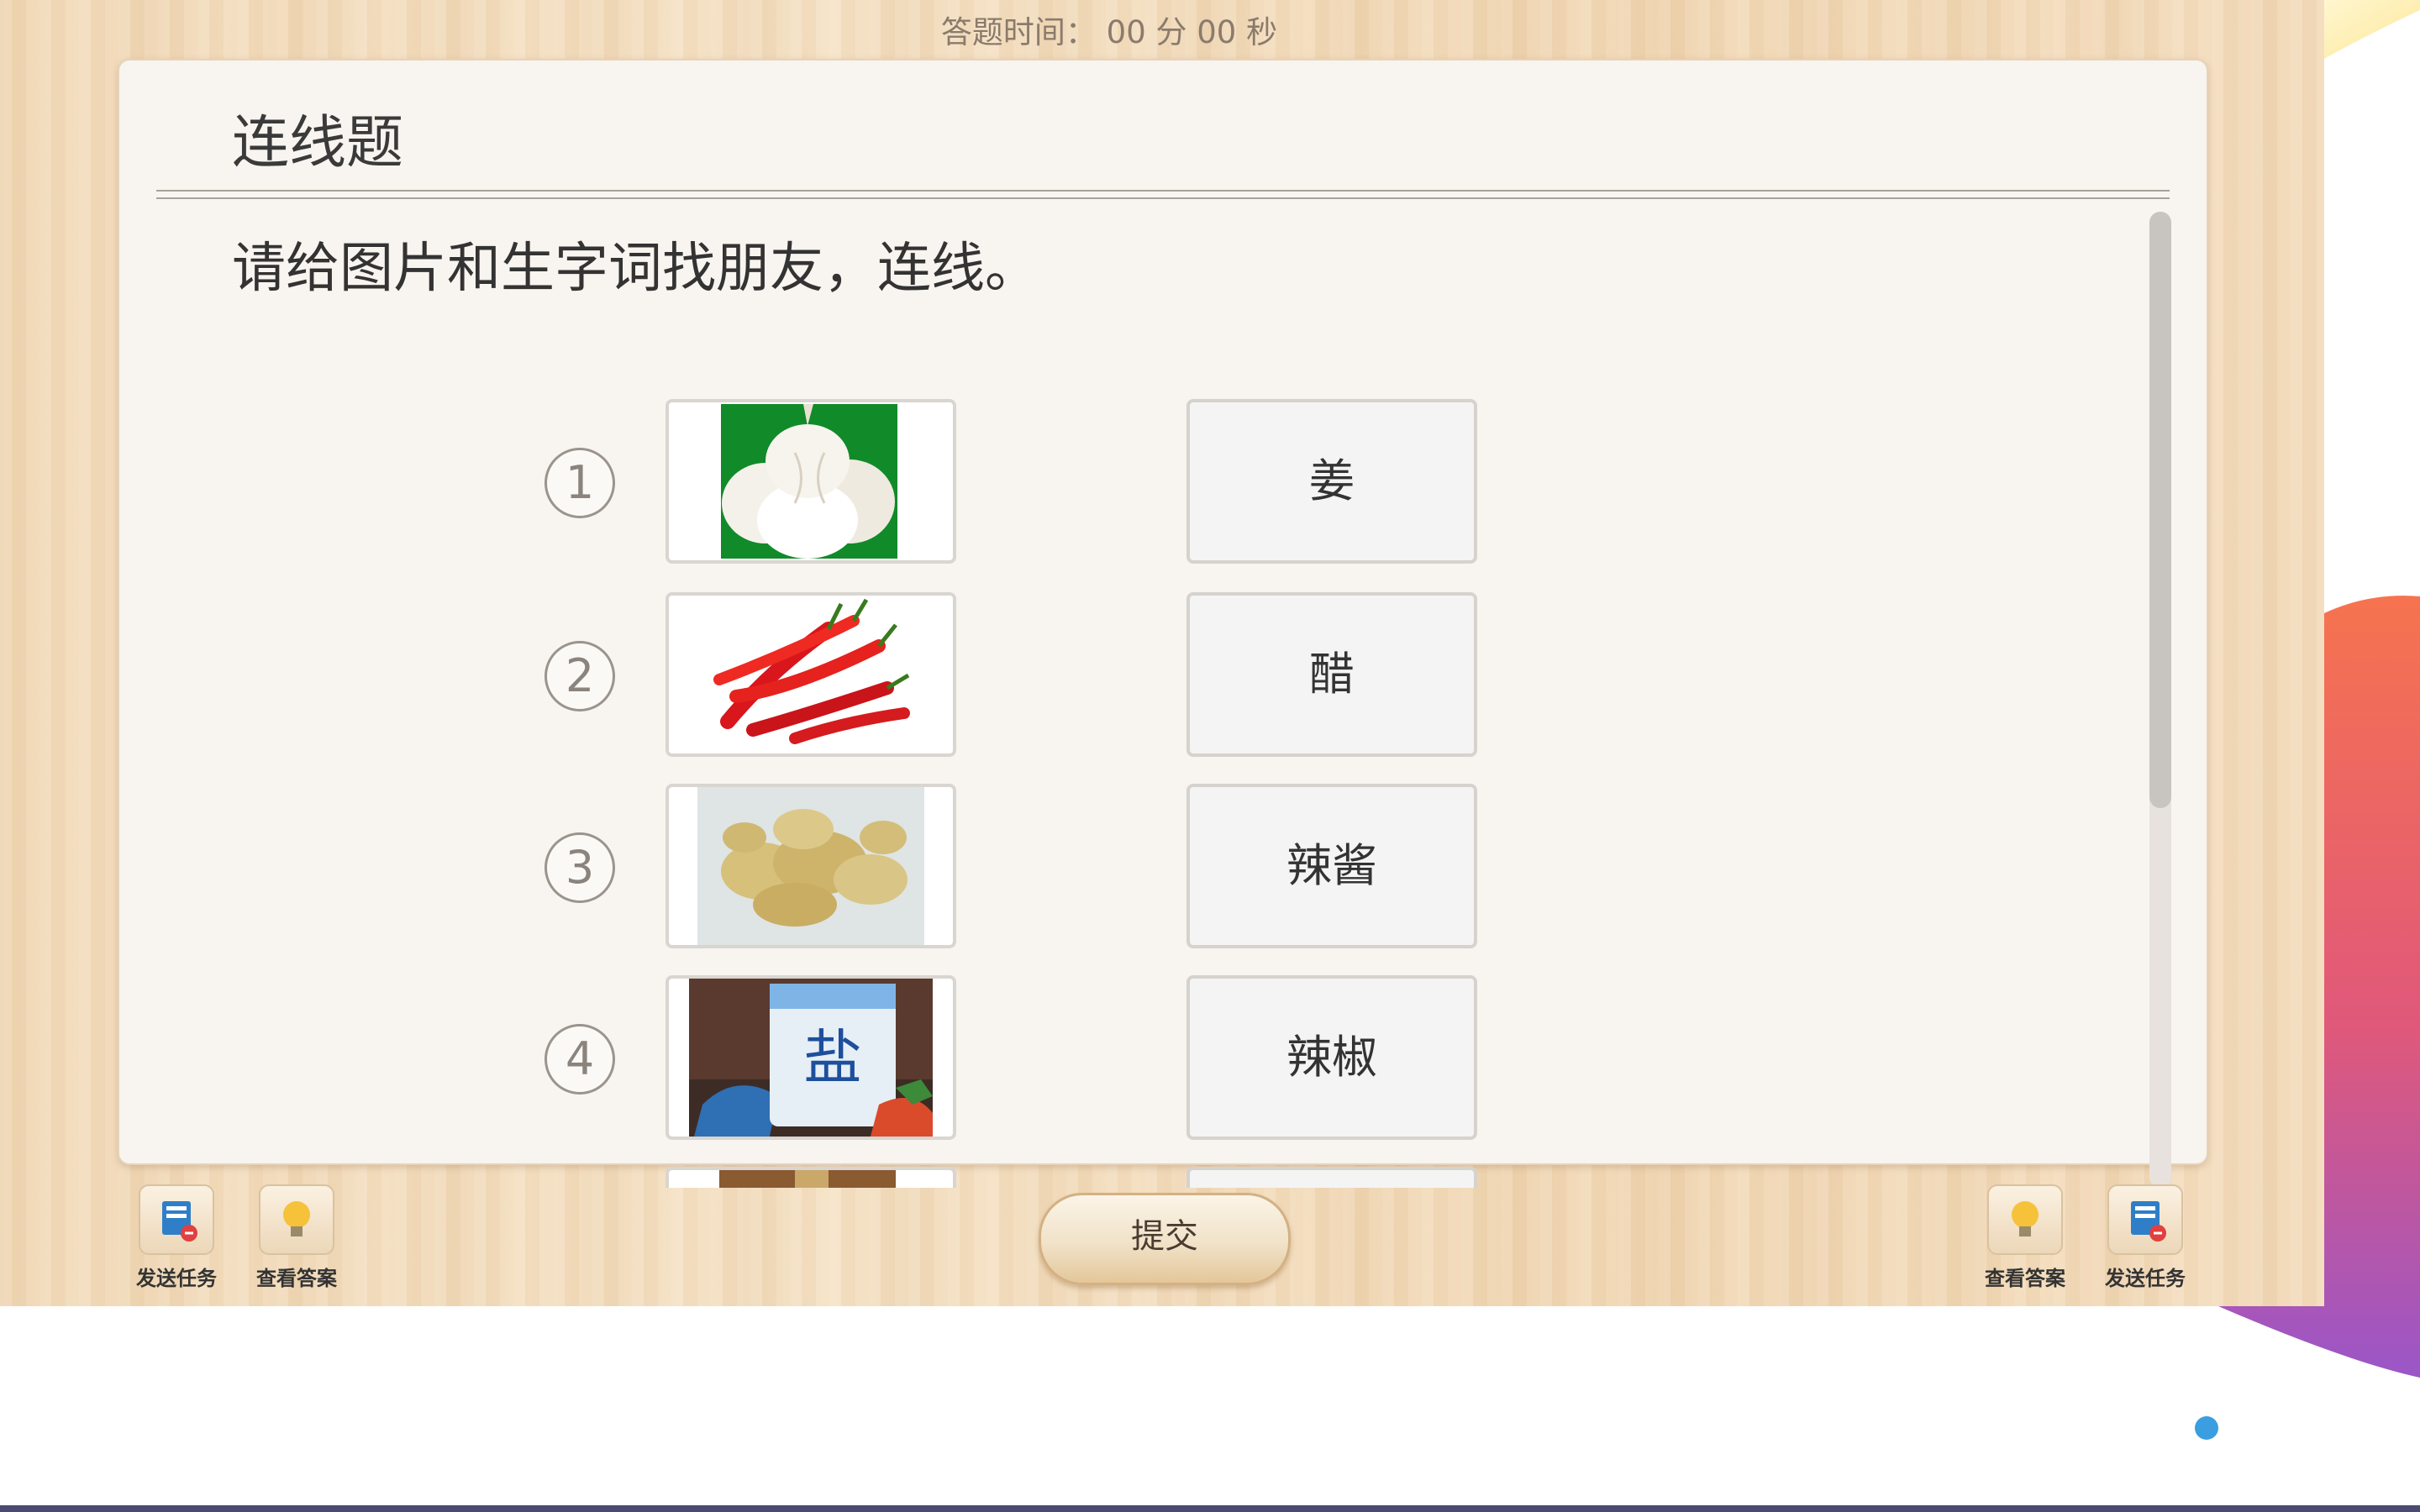 This screenshot has height=1512, width=2420. Describe the element at coordinates (1210, 1508) in the screenshot. I see `bottom-border-line` at that location.